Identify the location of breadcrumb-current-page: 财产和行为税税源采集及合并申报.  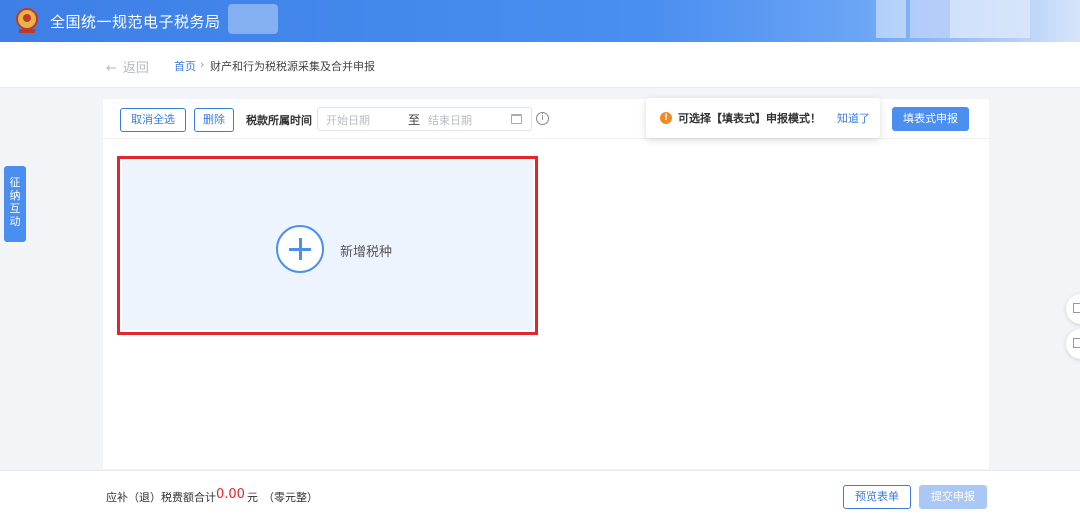
(292, 66).